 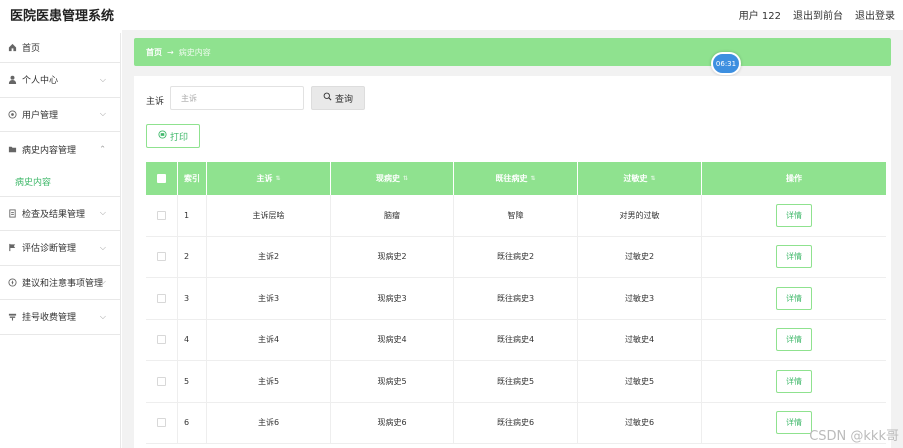 What do you see at coordinates (40, 115) in the screenshot?
I see `sidebar-item-label: 用户管理` at bounding box center [40, 115].